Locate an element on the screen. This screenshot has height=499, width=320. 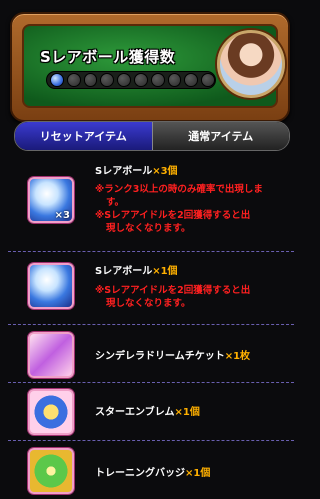
ball-progress-track is located at coordinates (131, 80).